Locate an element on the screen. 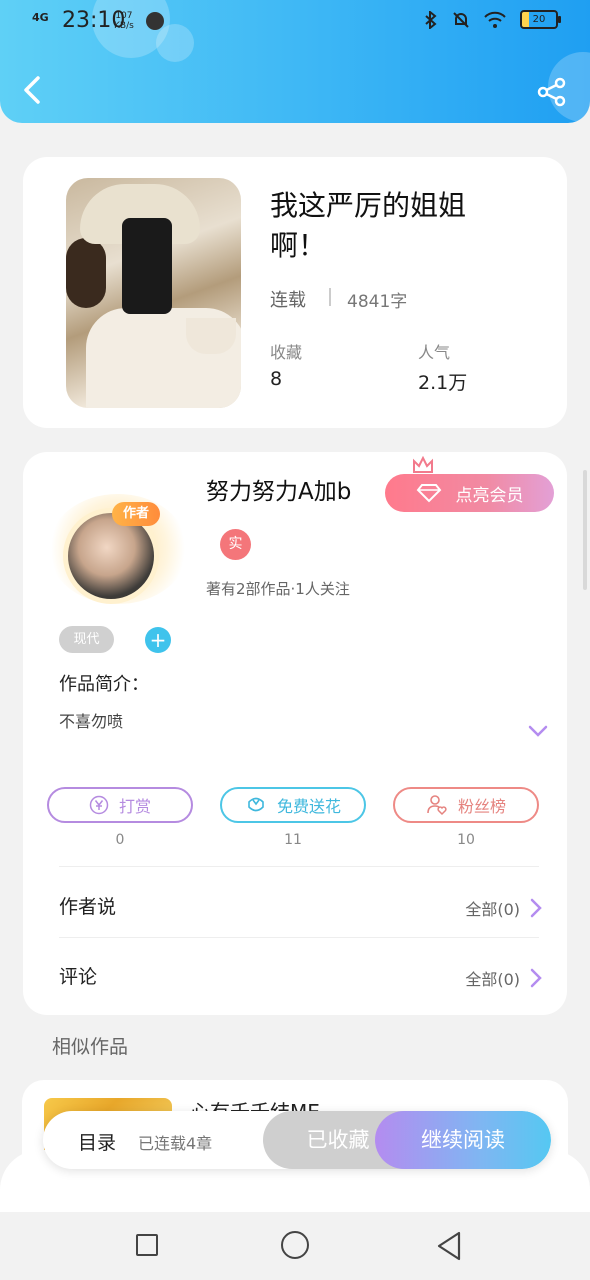  send-flower-label: 免费送花 is located at coordinates (308, 806).